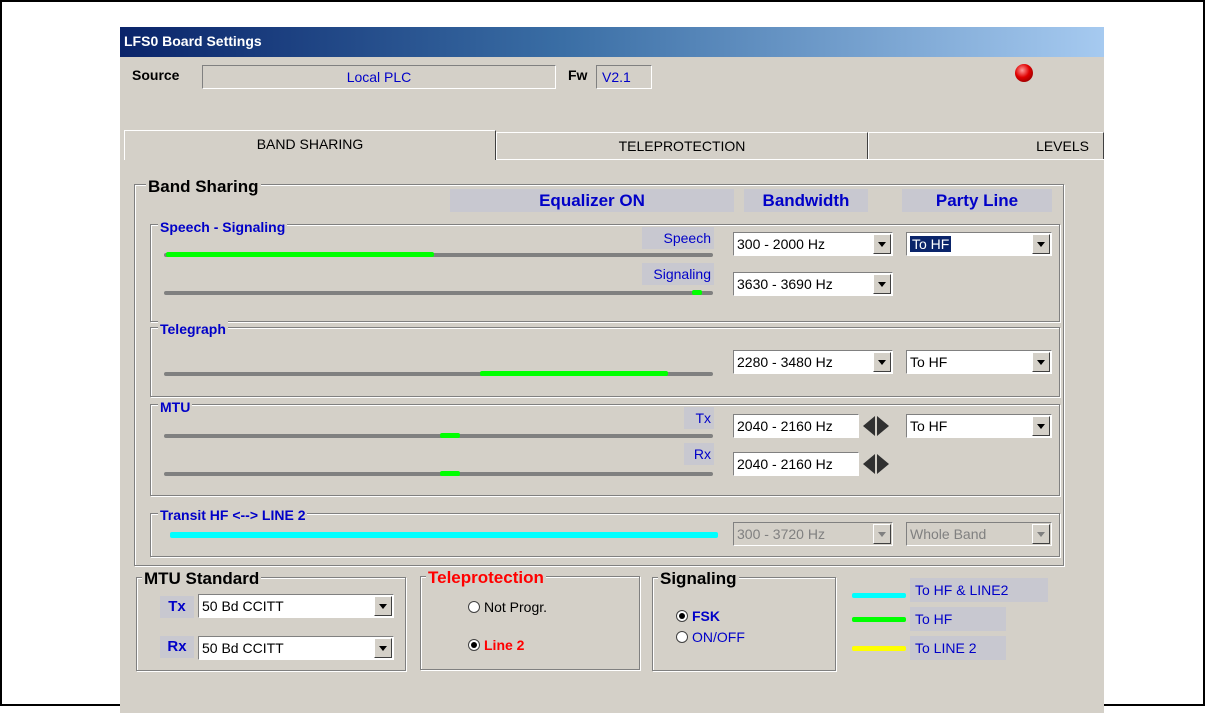  I want to click on source-field: Local PLC, so click(379, 77).